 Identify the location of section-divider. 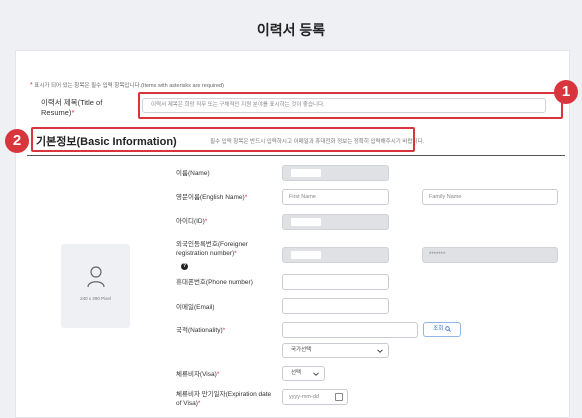
(296, 155).